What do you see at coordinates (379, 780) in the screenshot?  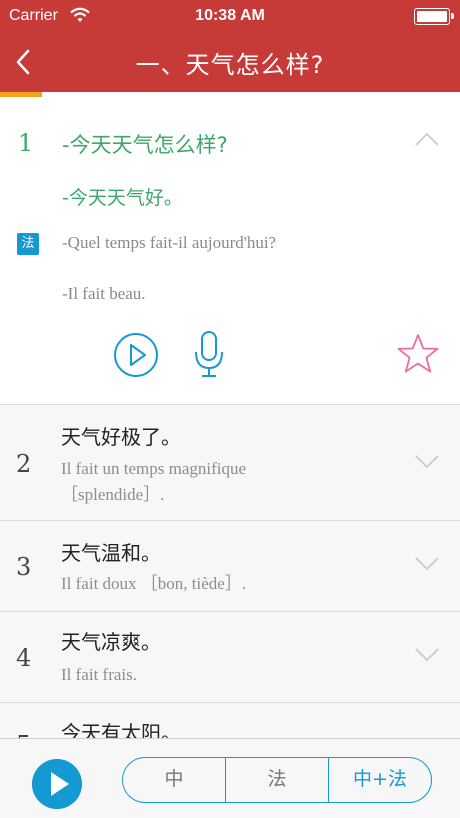 I see `segment-chinese-french: 中+法` at bounding box center [379, 780].